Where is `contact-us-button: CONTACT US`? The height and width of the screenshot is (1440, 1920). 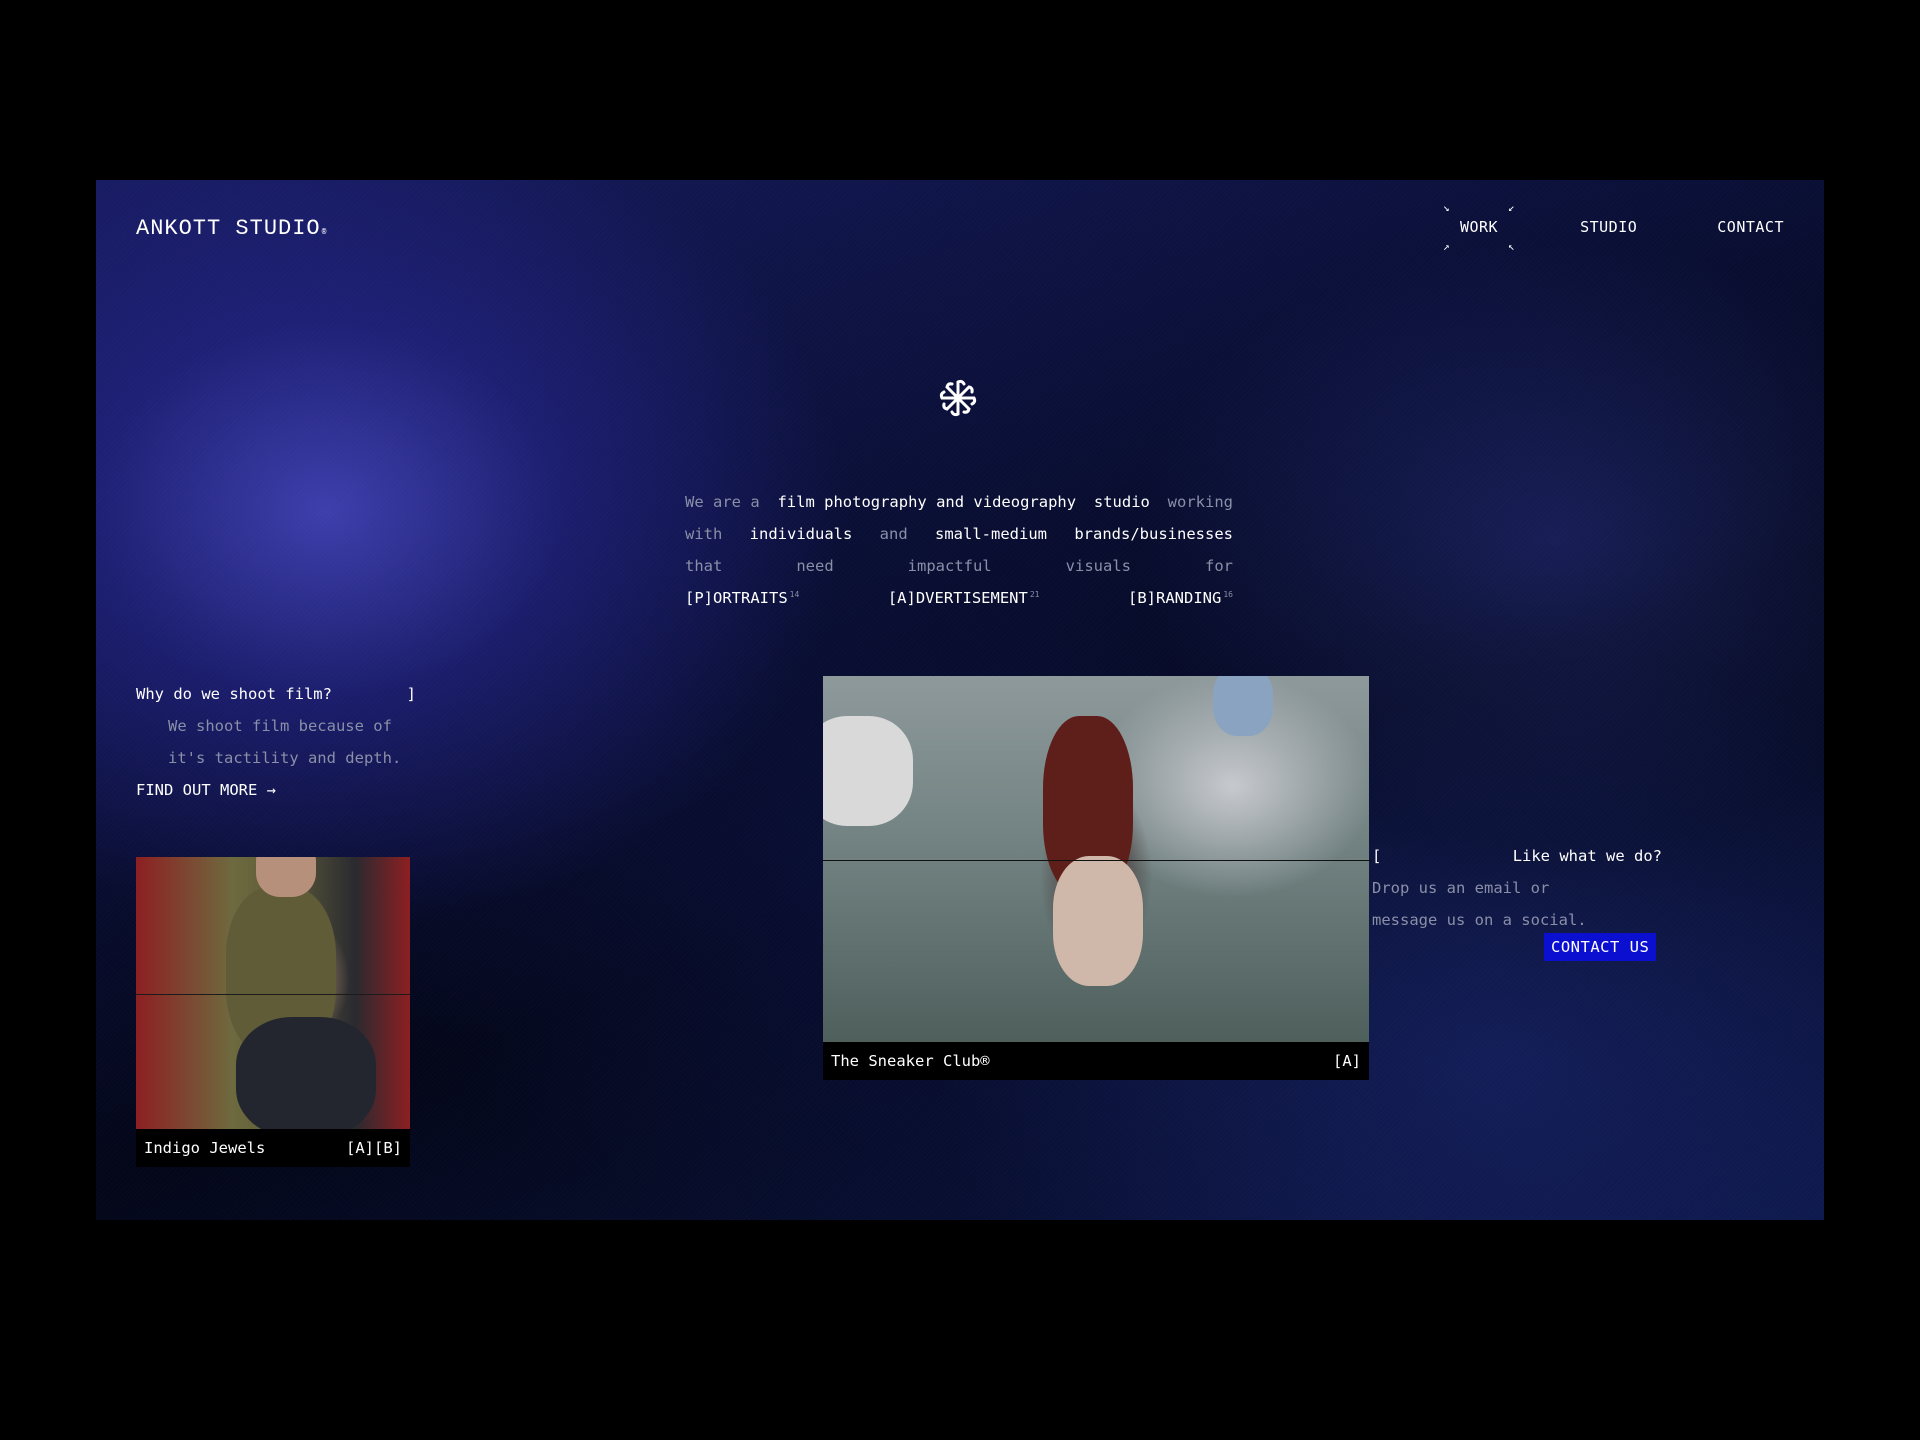
contact-us-button: CONTACT US is located at coordinates (1600, 947).